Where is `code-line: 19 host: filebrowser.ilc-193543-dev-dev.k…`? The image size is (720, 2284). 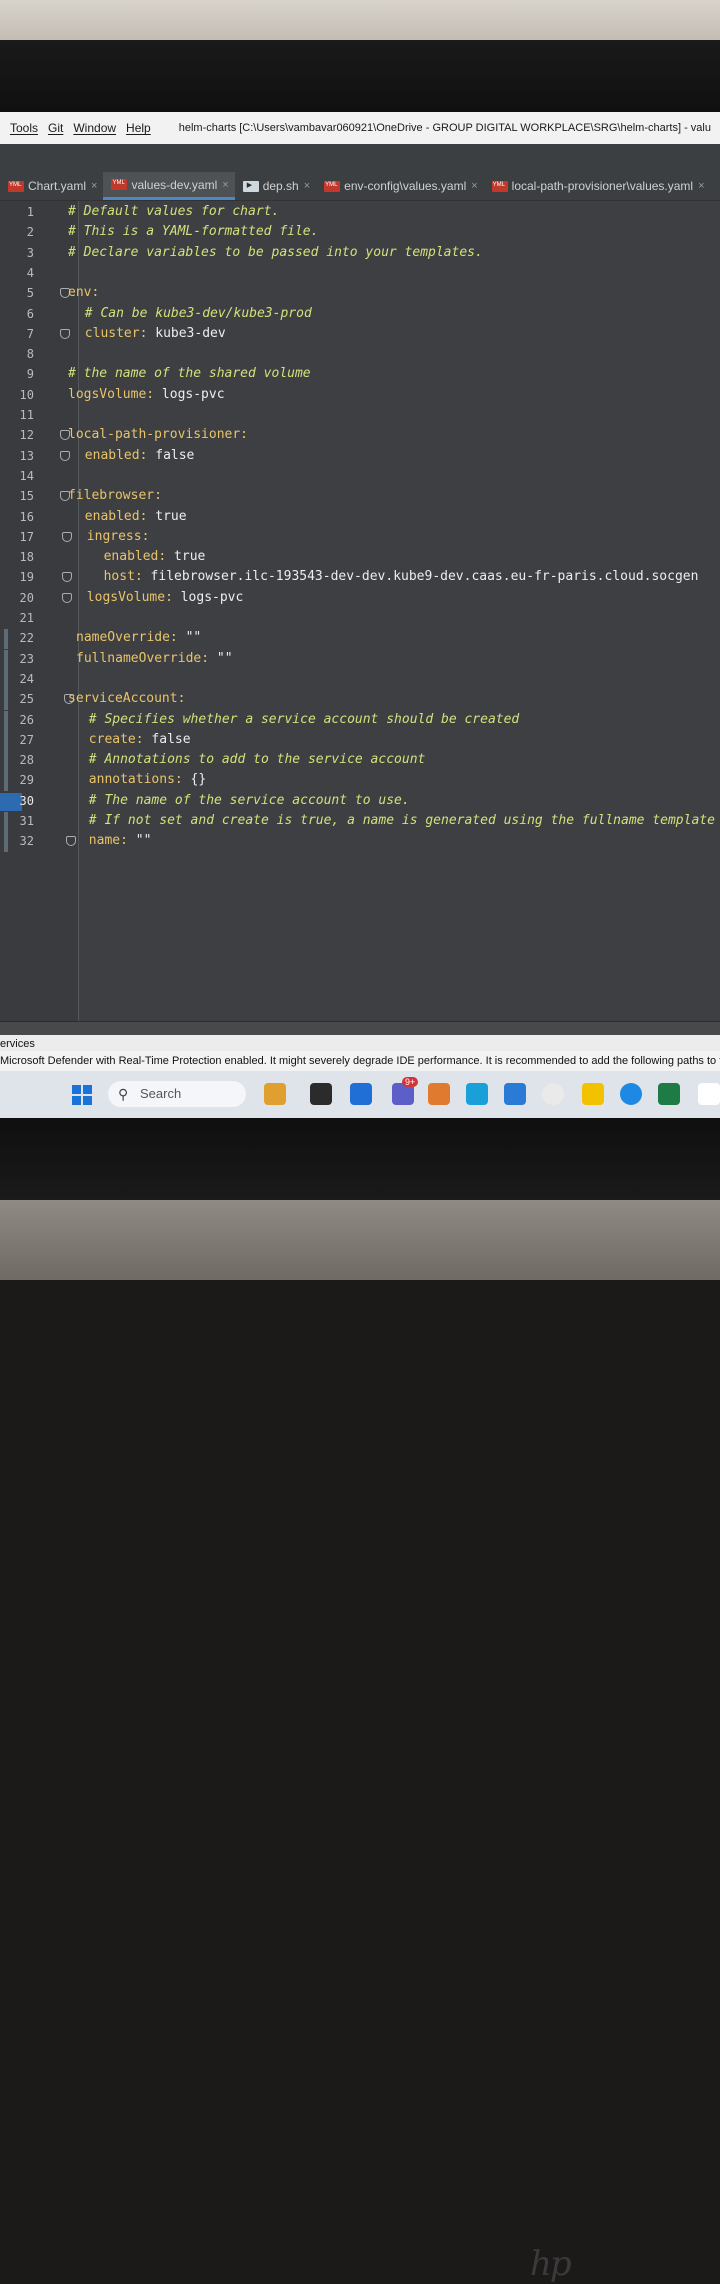 code-line: 19 host: filebrowser.ilc-193543-dev-dev.k… is located at coordinates (360, 578).